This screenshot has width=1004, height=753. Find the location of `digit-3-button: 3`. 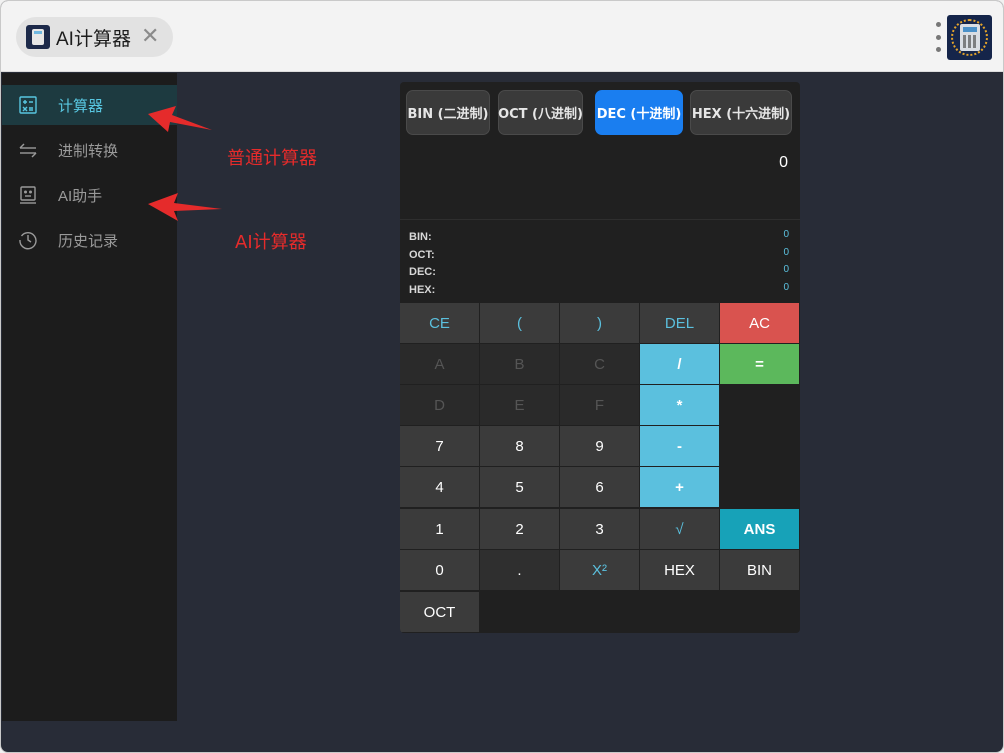

digit-3-button: 3 is located at coordinates (599, 529).